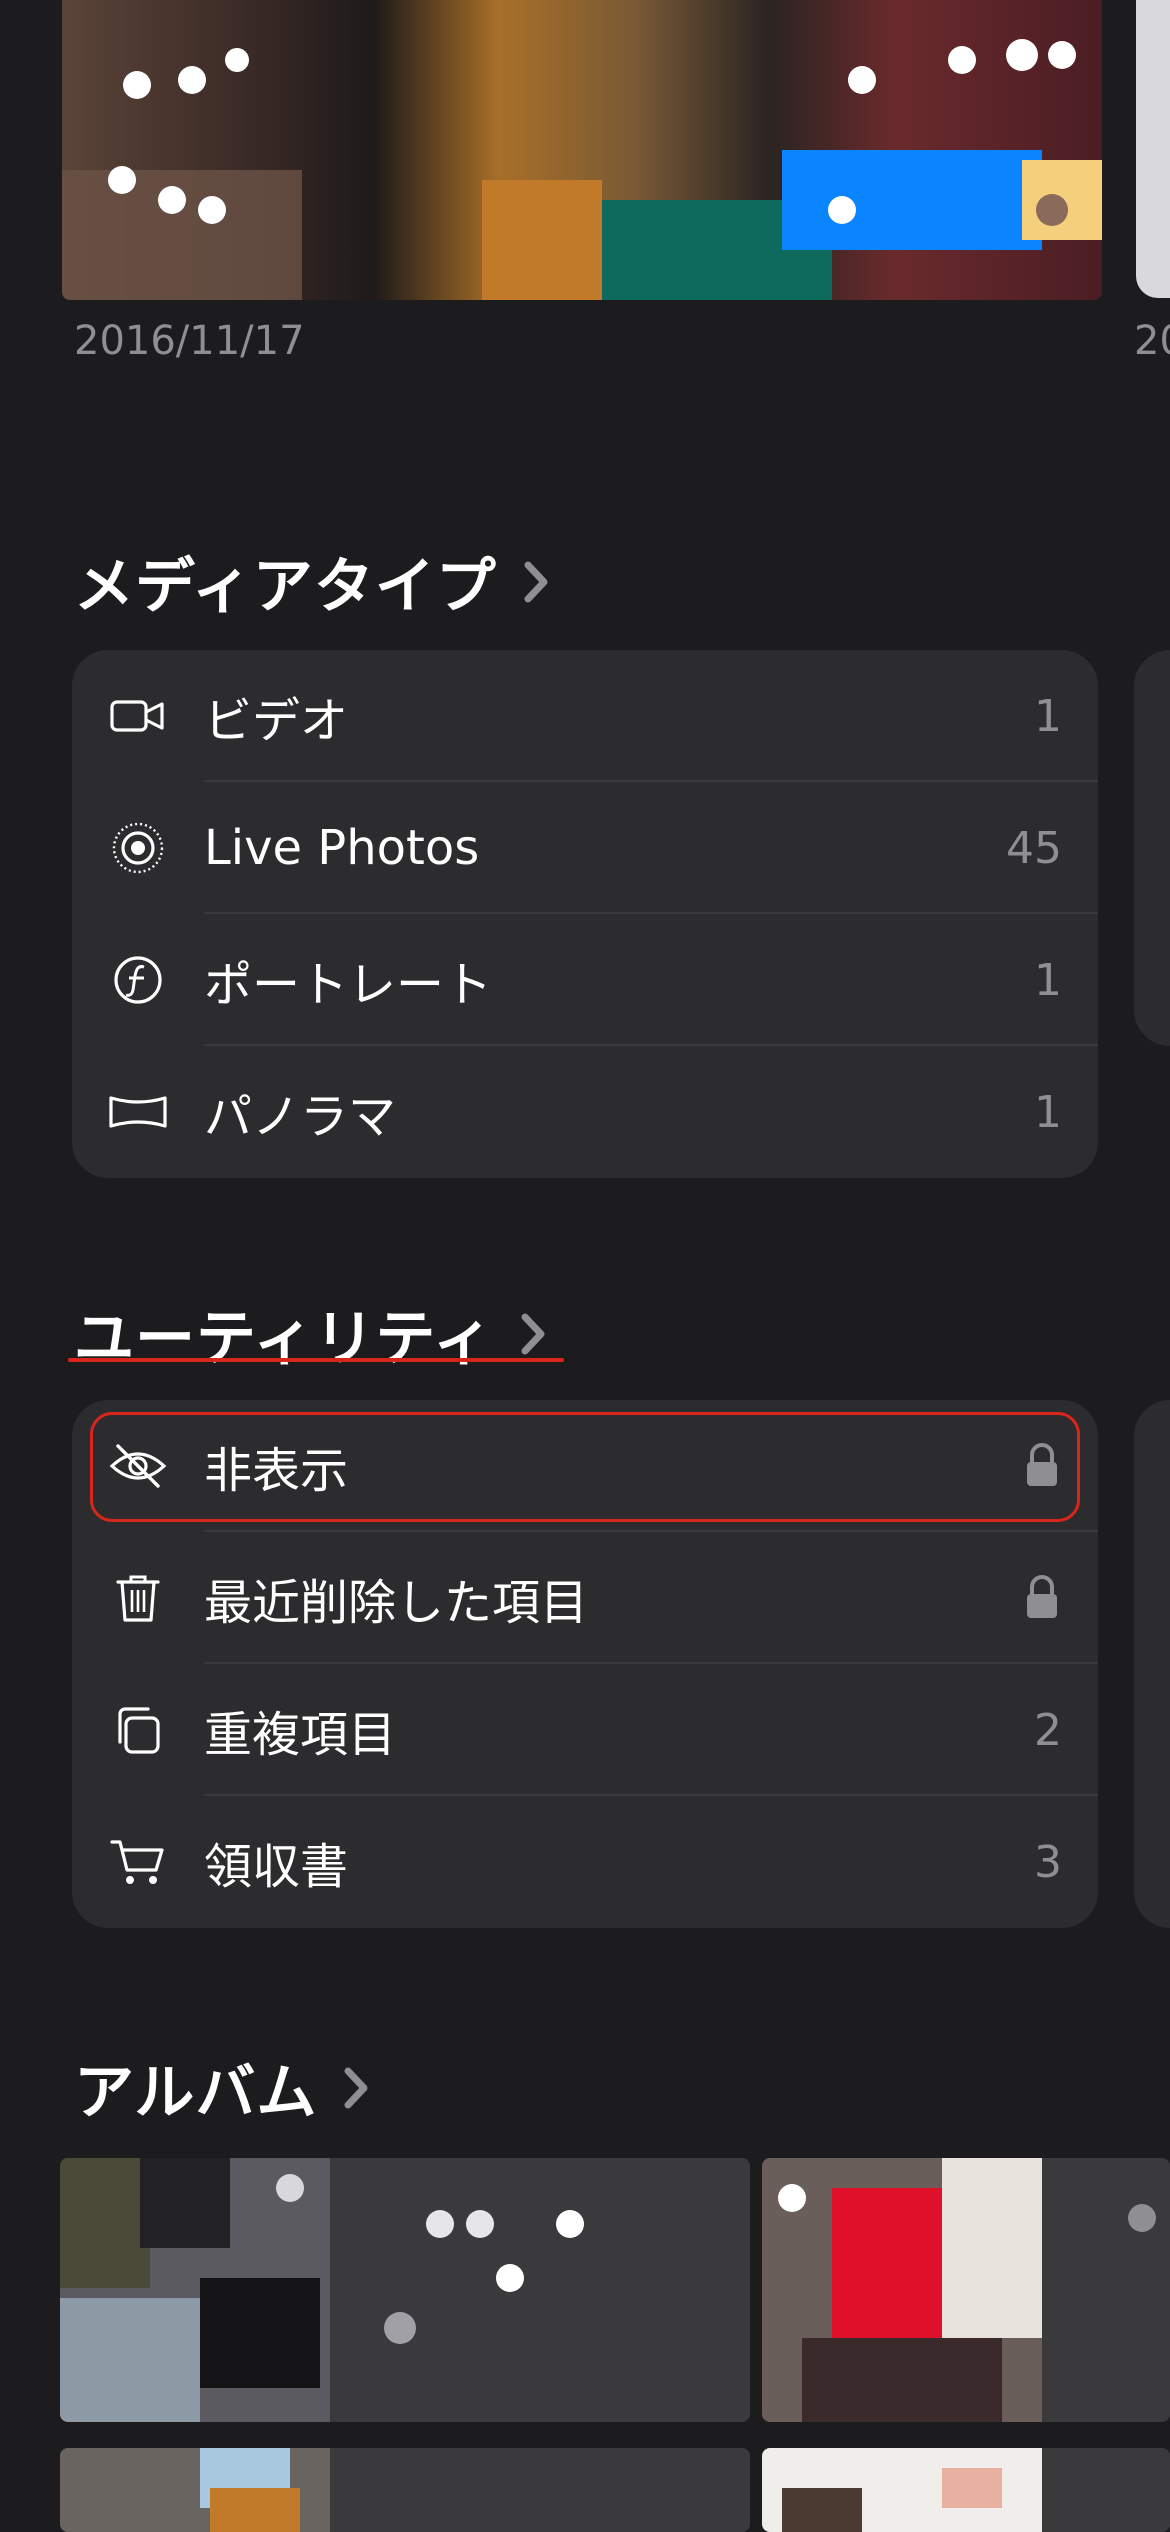 This screenshot has width=1170, height=2532. I want to click on media-type-live-photos-row: Live Photos 45, so click(585, 848).